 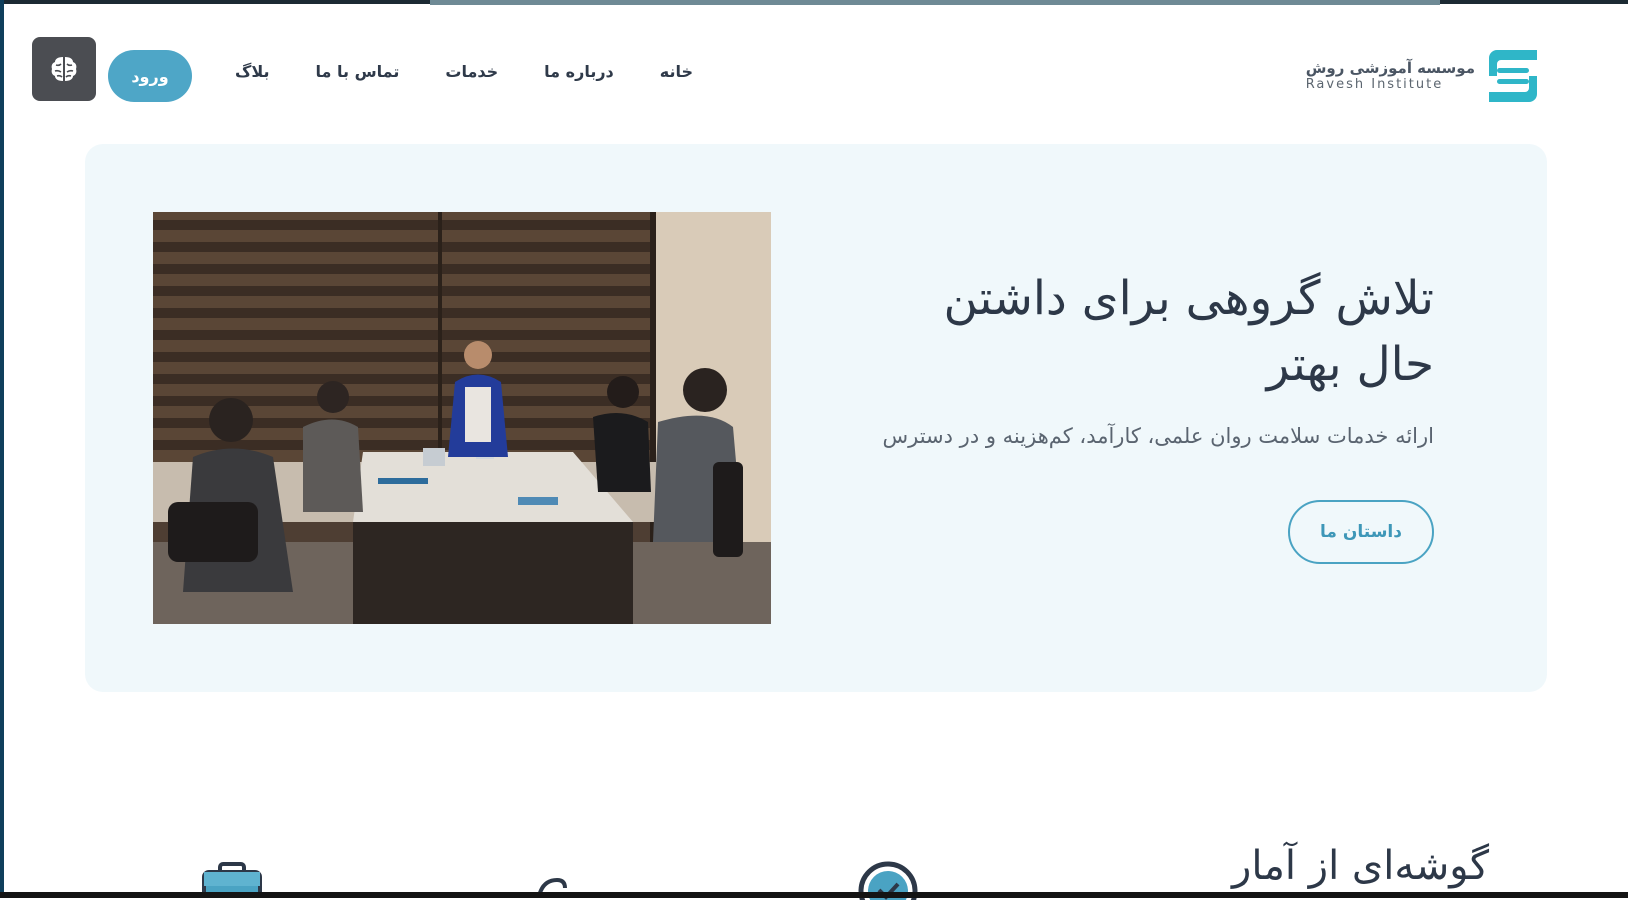 What do you see at coordinates (1360, 866) in the screenshot?
I see `stats-section-title: گوشه‌ای از آمار` at bounding box center [1360, 866].